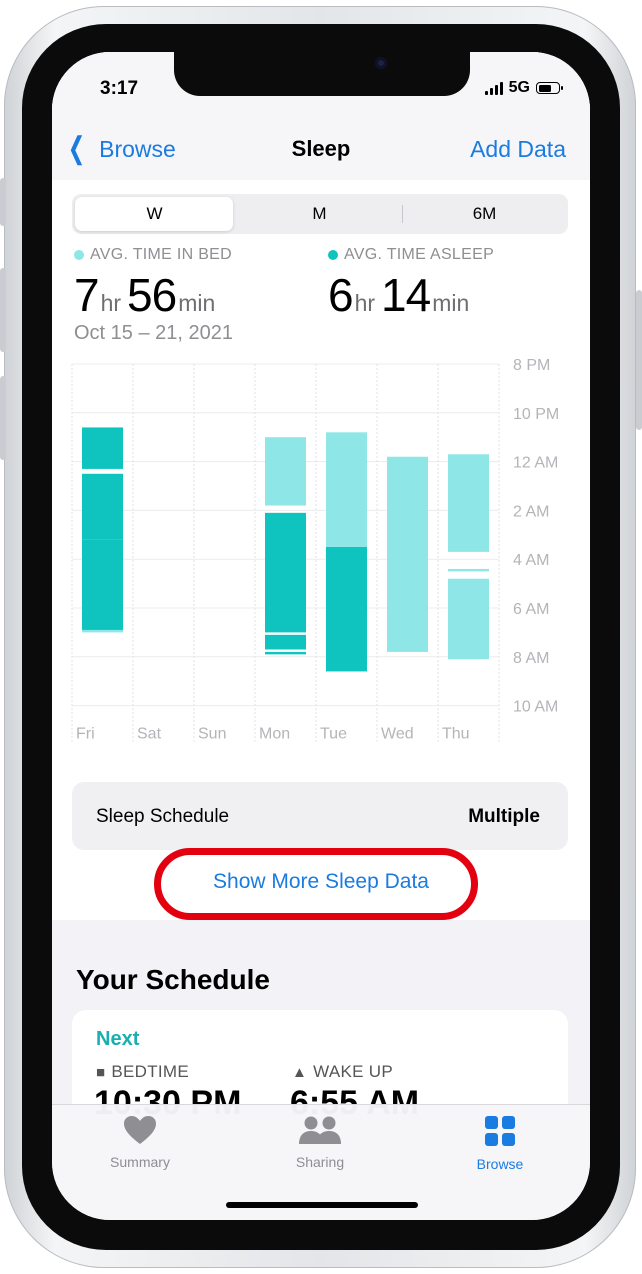 The height and width of the screenshot is (1274, 642). Describe the element at coordinates (101, 1072) in the screenshot. I see `bed-icon: ■` at that location.